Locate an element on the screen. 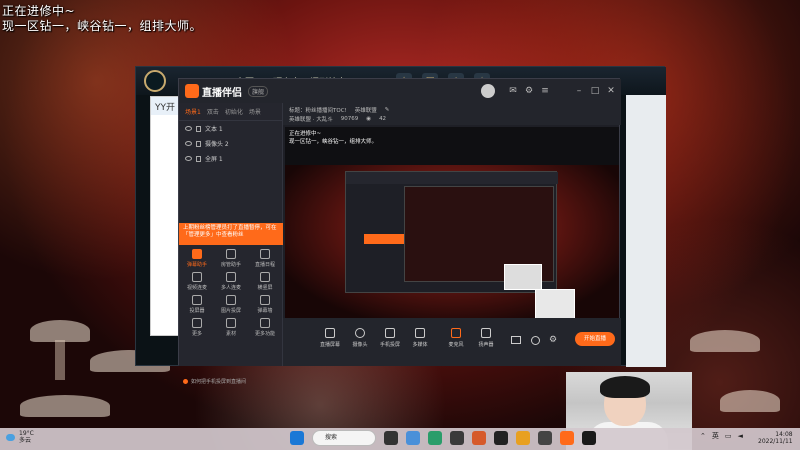 The height and width of the screenshot is (450, 800). calendar-icon is located at coordinates (265, 254).